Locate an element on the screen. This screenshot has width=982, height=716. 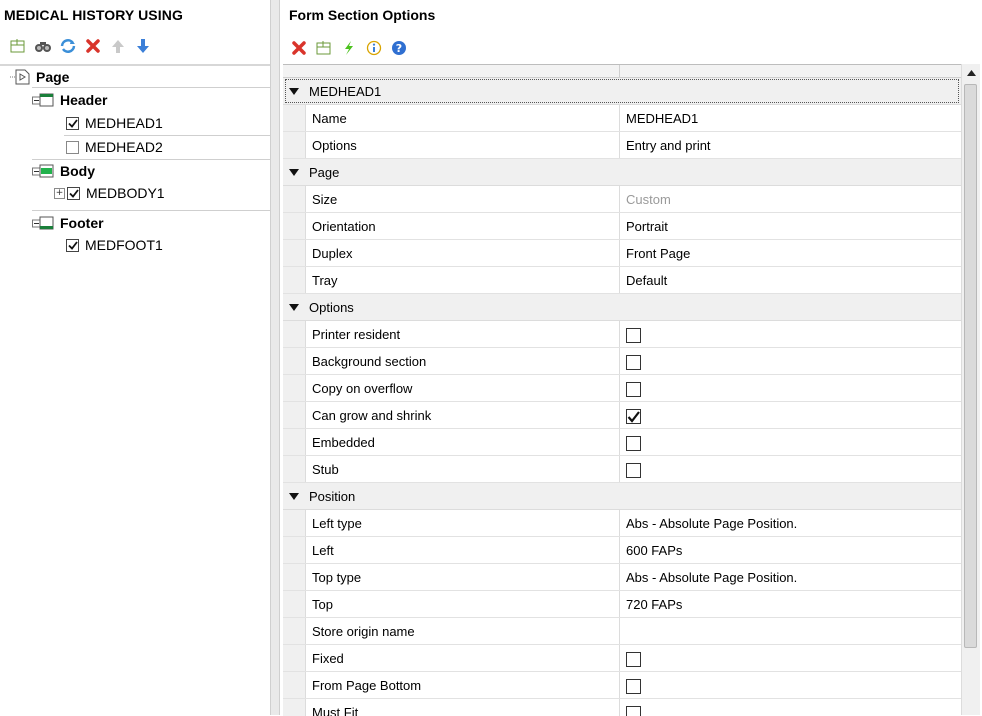
property-row: Duplex Front Page is located at coordinates (622, 253).